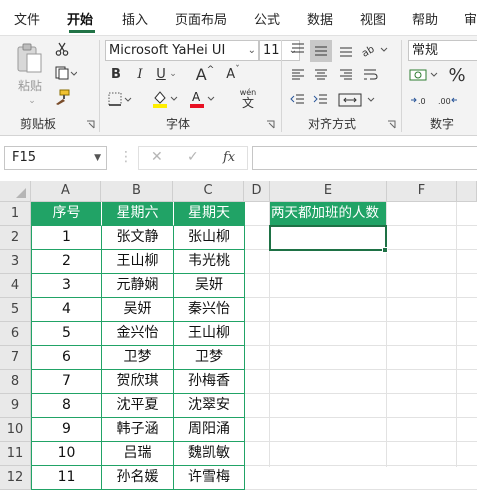 This screenshot has width=477, height=490. Describe the element at coordinates (425, 18) in the screenshot. I see `tab-help: 帮助` at that location.